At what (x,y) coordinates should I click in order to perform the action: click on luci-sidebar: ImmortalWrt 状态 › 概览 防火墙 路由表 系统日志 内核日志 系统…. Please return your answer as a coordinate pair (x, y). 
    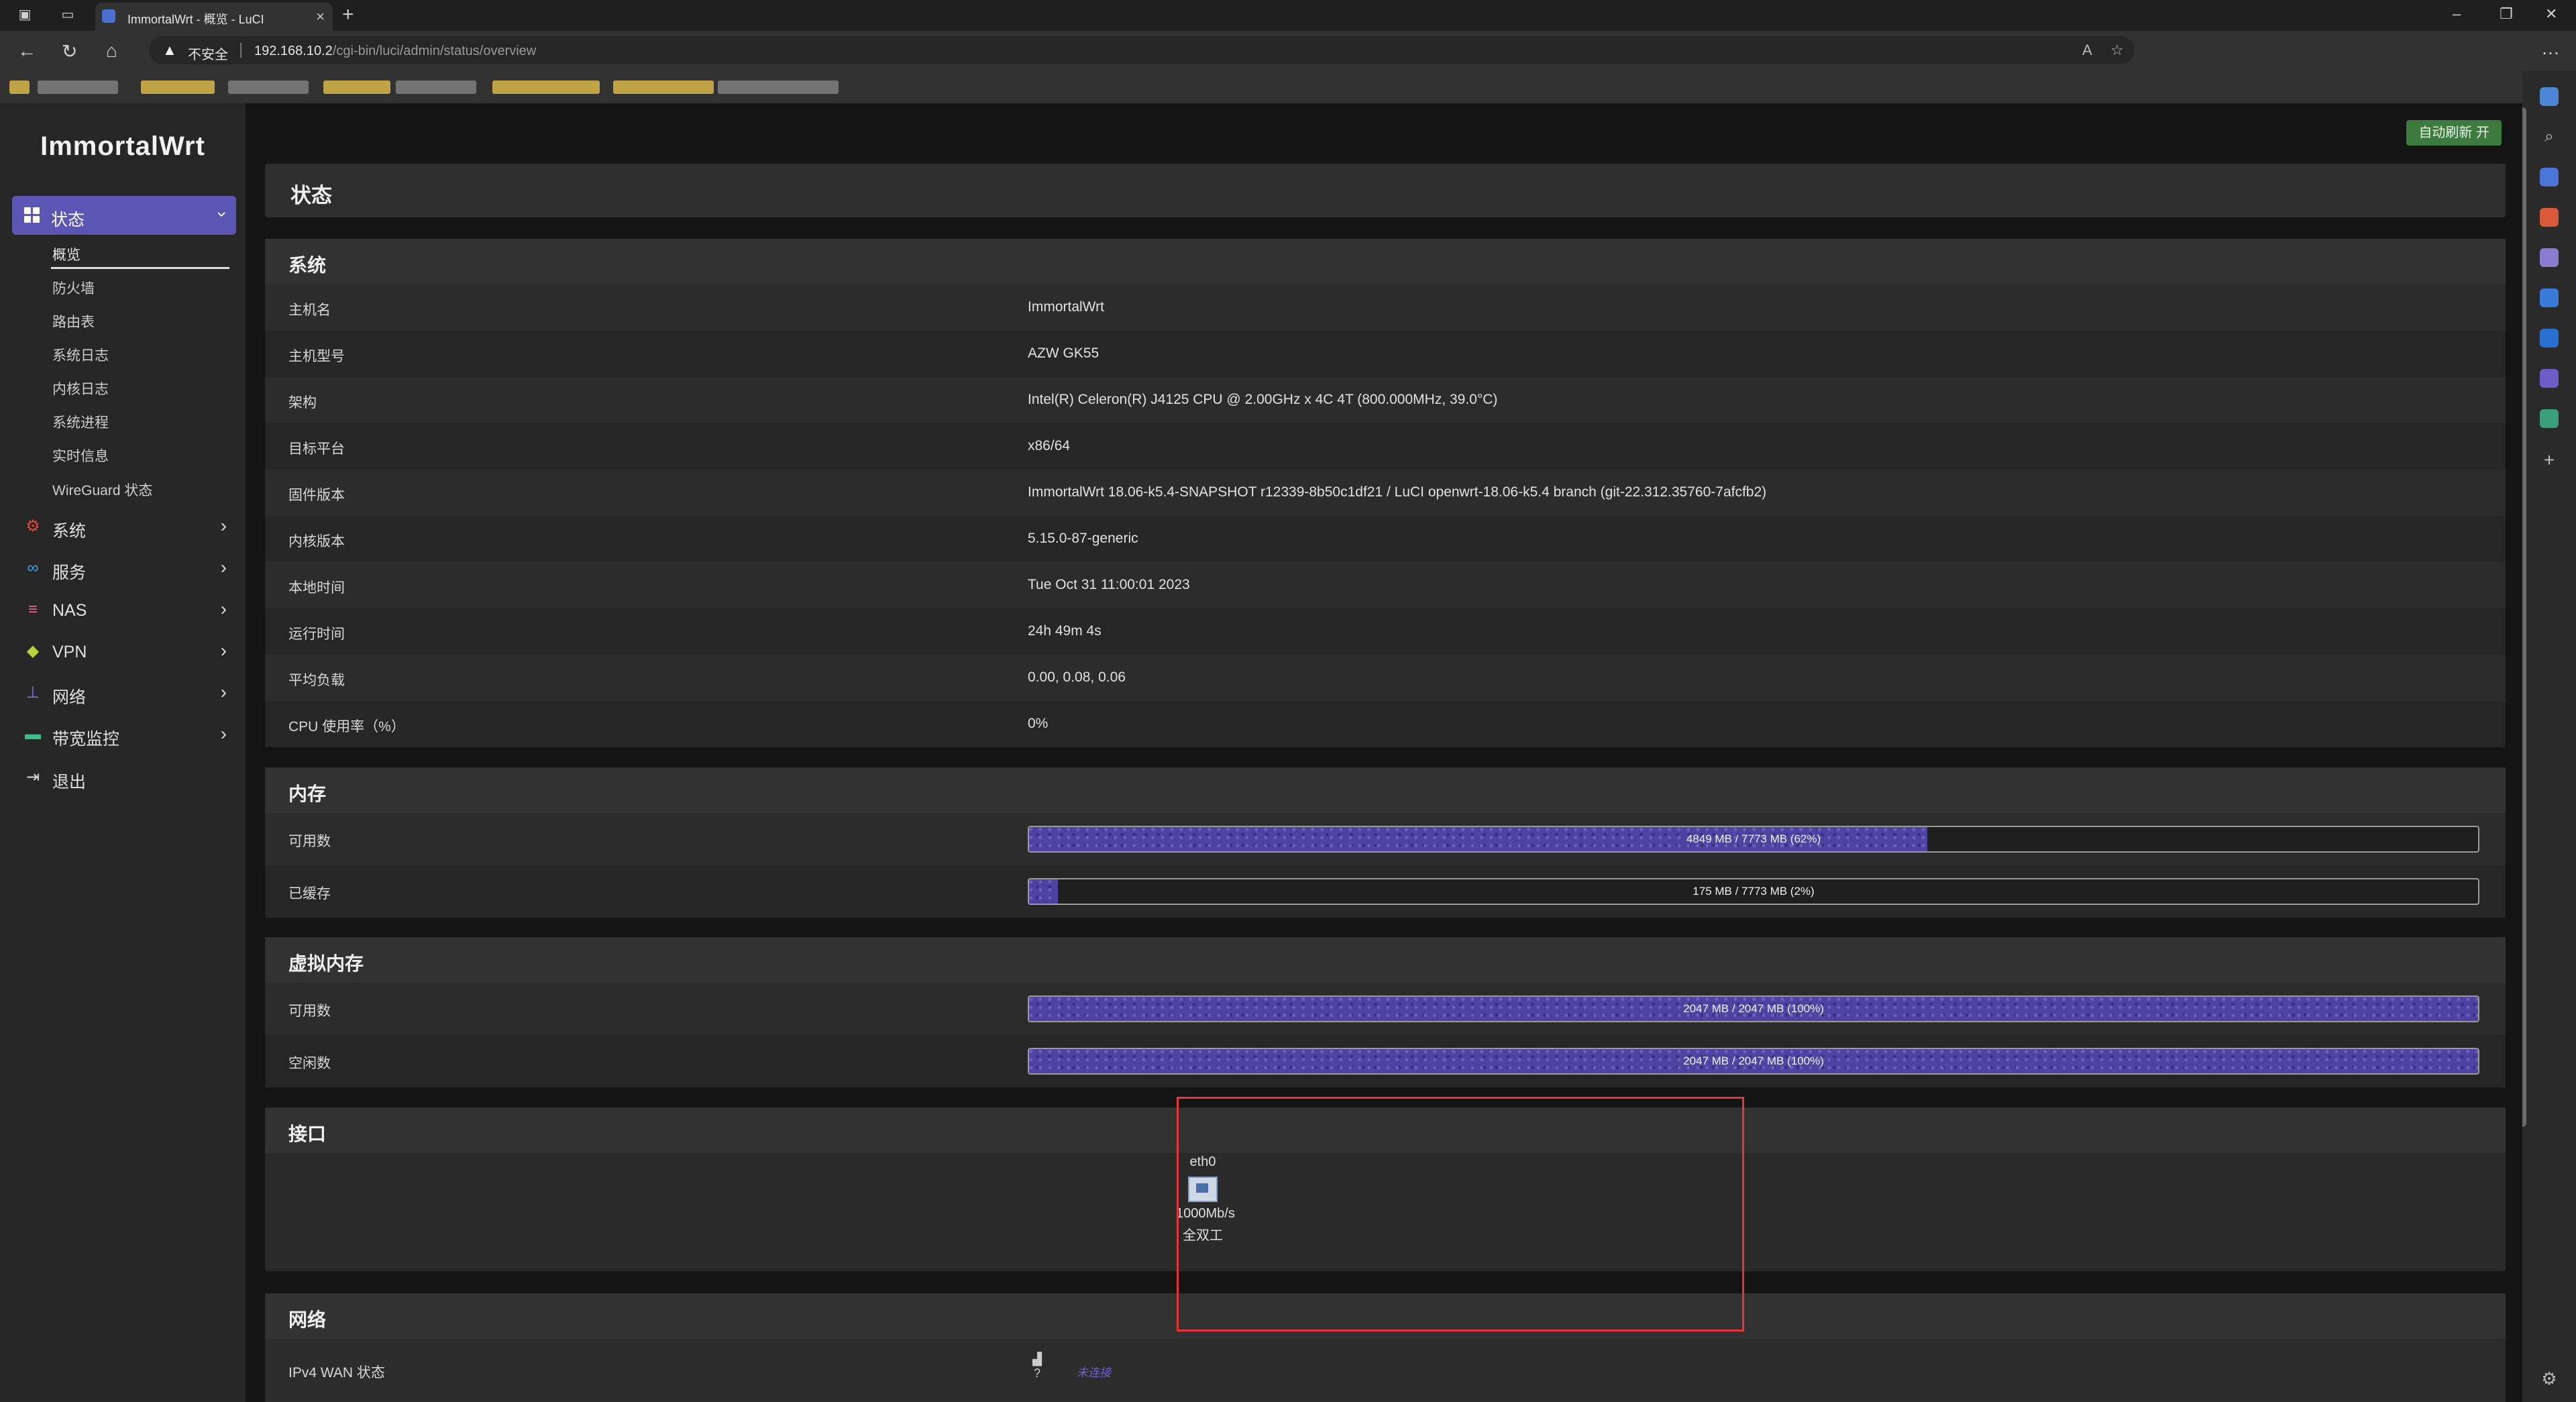
    Looking at the image, I should click on (123, 752).